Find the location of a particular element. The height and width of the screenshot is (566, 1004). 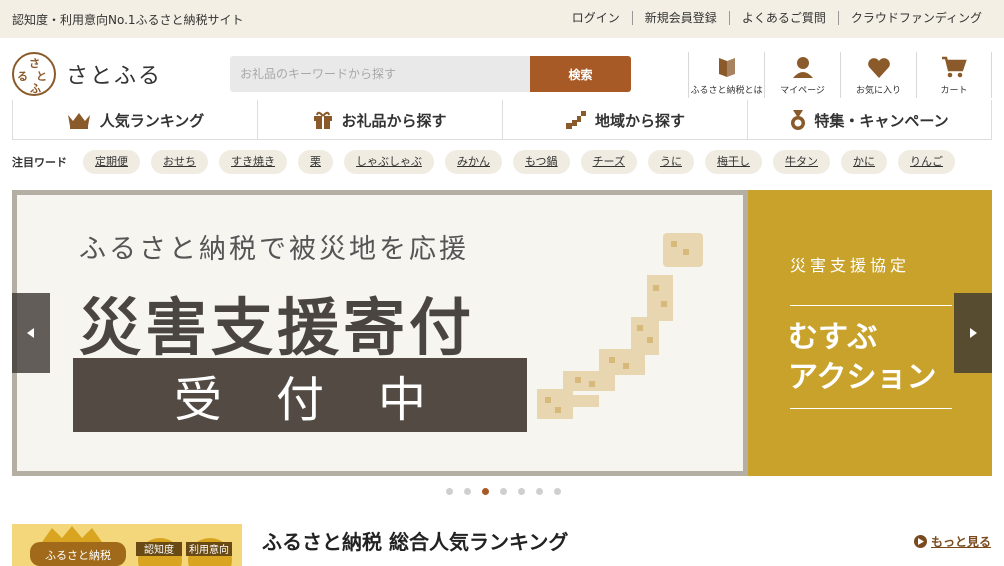

logo-name: さとふる is located at coordinates (114, 76).